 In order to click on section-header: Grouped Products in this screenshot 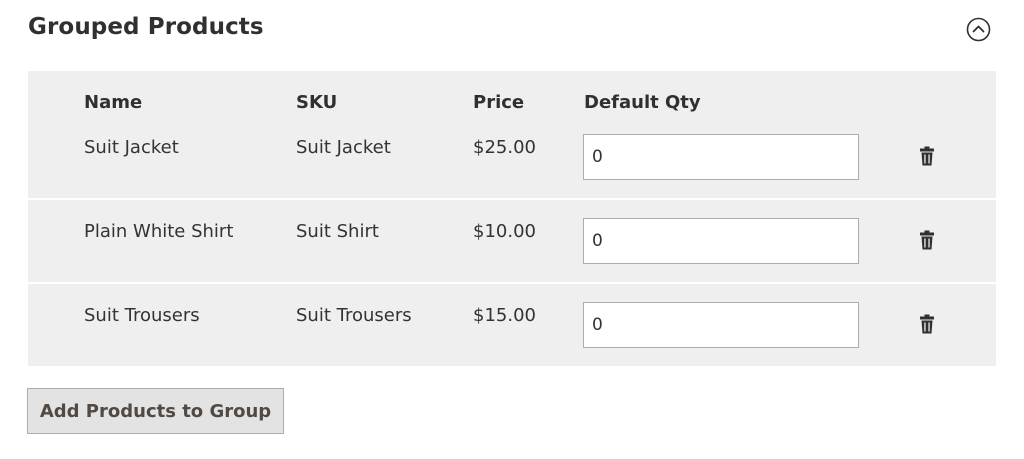, I will do `click(512, 30)`.